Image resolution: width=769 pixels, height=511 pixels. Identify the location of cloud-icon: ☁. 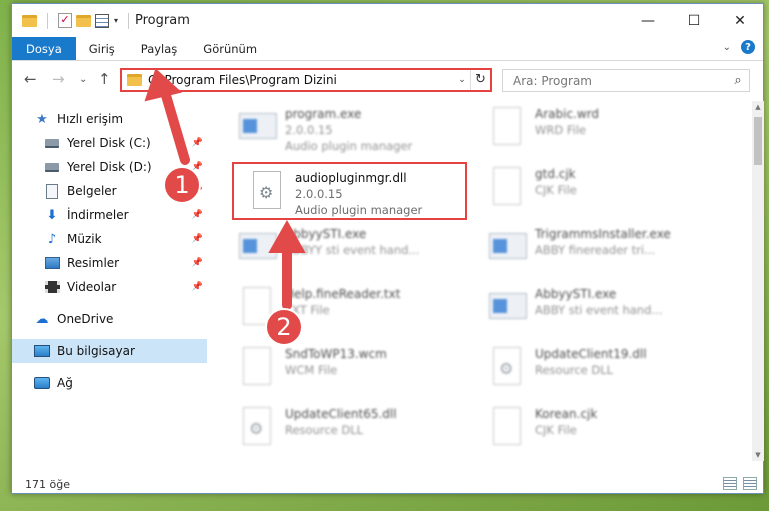
(42, 319).